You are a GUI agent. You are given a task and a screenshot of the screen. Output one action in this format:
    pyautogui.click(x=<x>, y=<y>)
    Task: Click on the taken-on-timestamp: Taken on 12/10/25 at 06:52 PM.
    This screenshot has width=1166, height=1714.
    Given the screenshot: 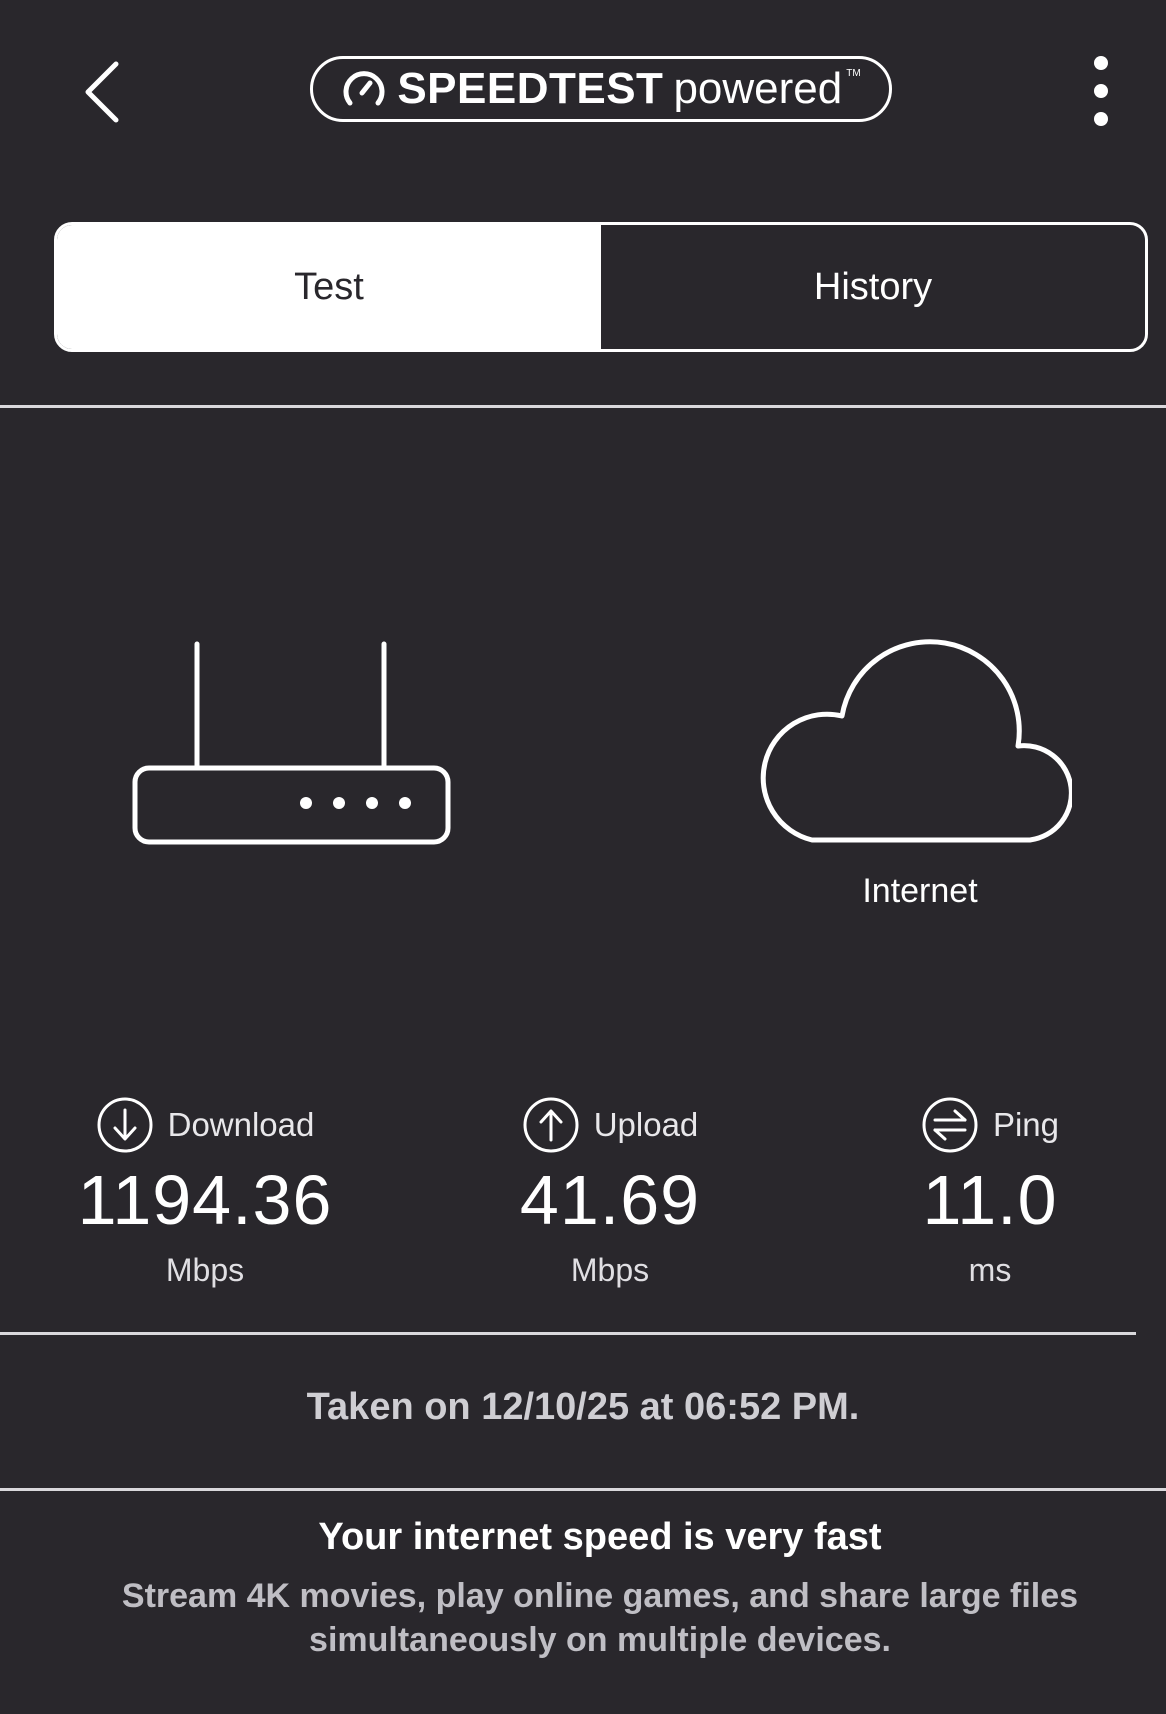 What is the action you would take?
    pyautogui.click(x=583, y=1407)
    